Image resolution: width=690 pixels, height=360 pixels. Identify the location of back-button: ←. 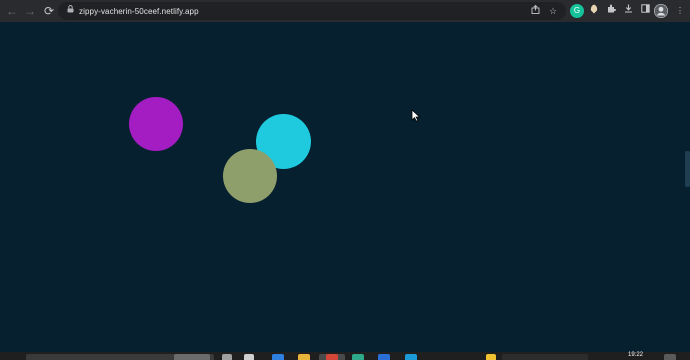
(12, 11).